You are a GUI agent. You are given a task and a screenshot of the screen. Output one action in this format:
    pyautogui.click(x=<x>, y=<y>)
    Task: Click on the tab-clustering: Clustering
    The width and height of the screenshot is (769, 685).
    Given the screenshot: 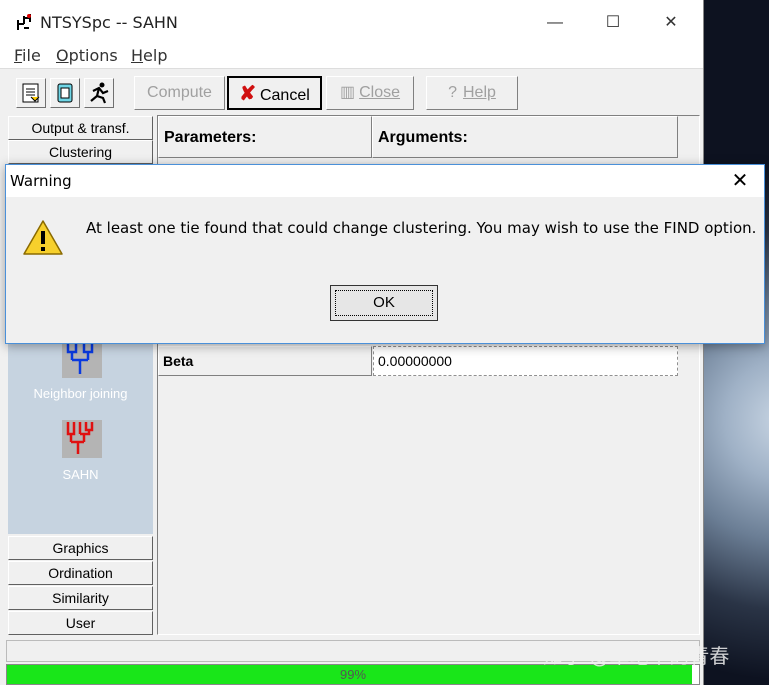 What is the action you would take?
    pyautogui.click(x=80, y=152)
    